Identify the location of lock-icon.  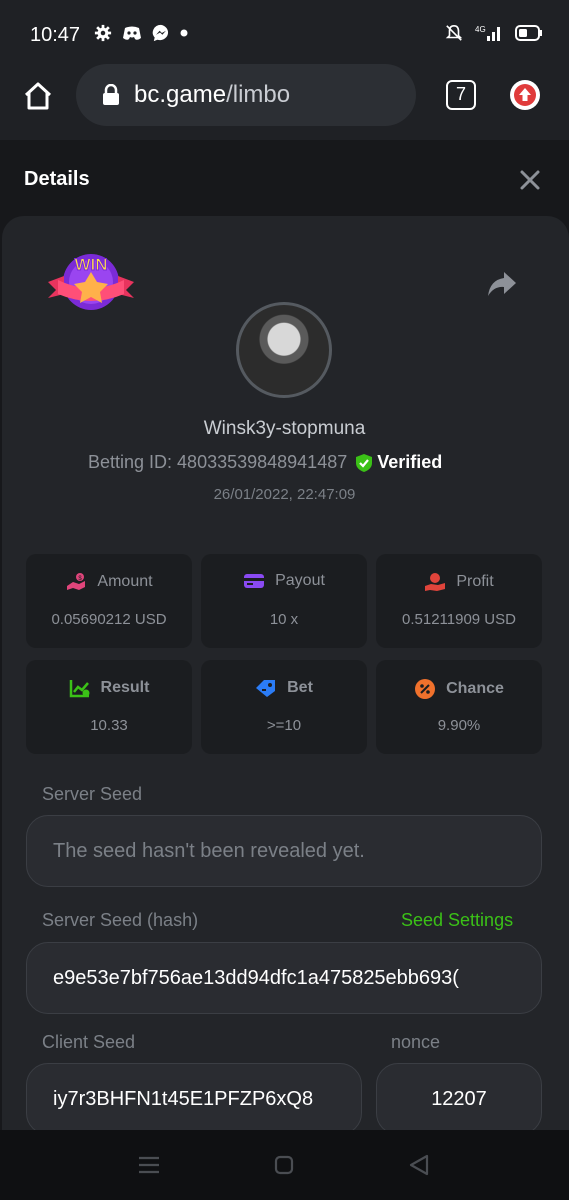
(111, 94).